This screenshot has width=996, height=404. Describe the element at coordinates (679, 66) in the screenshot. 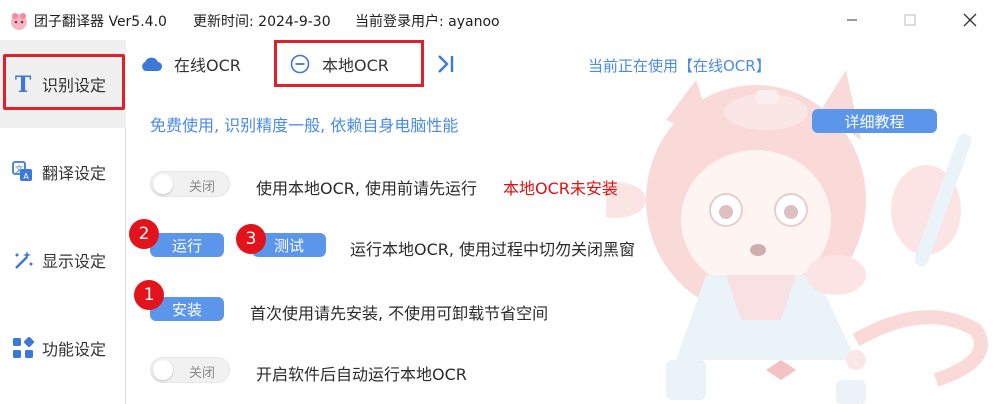

I see `current-engine-status: 当前正在使用【在线OCR】` at that location.